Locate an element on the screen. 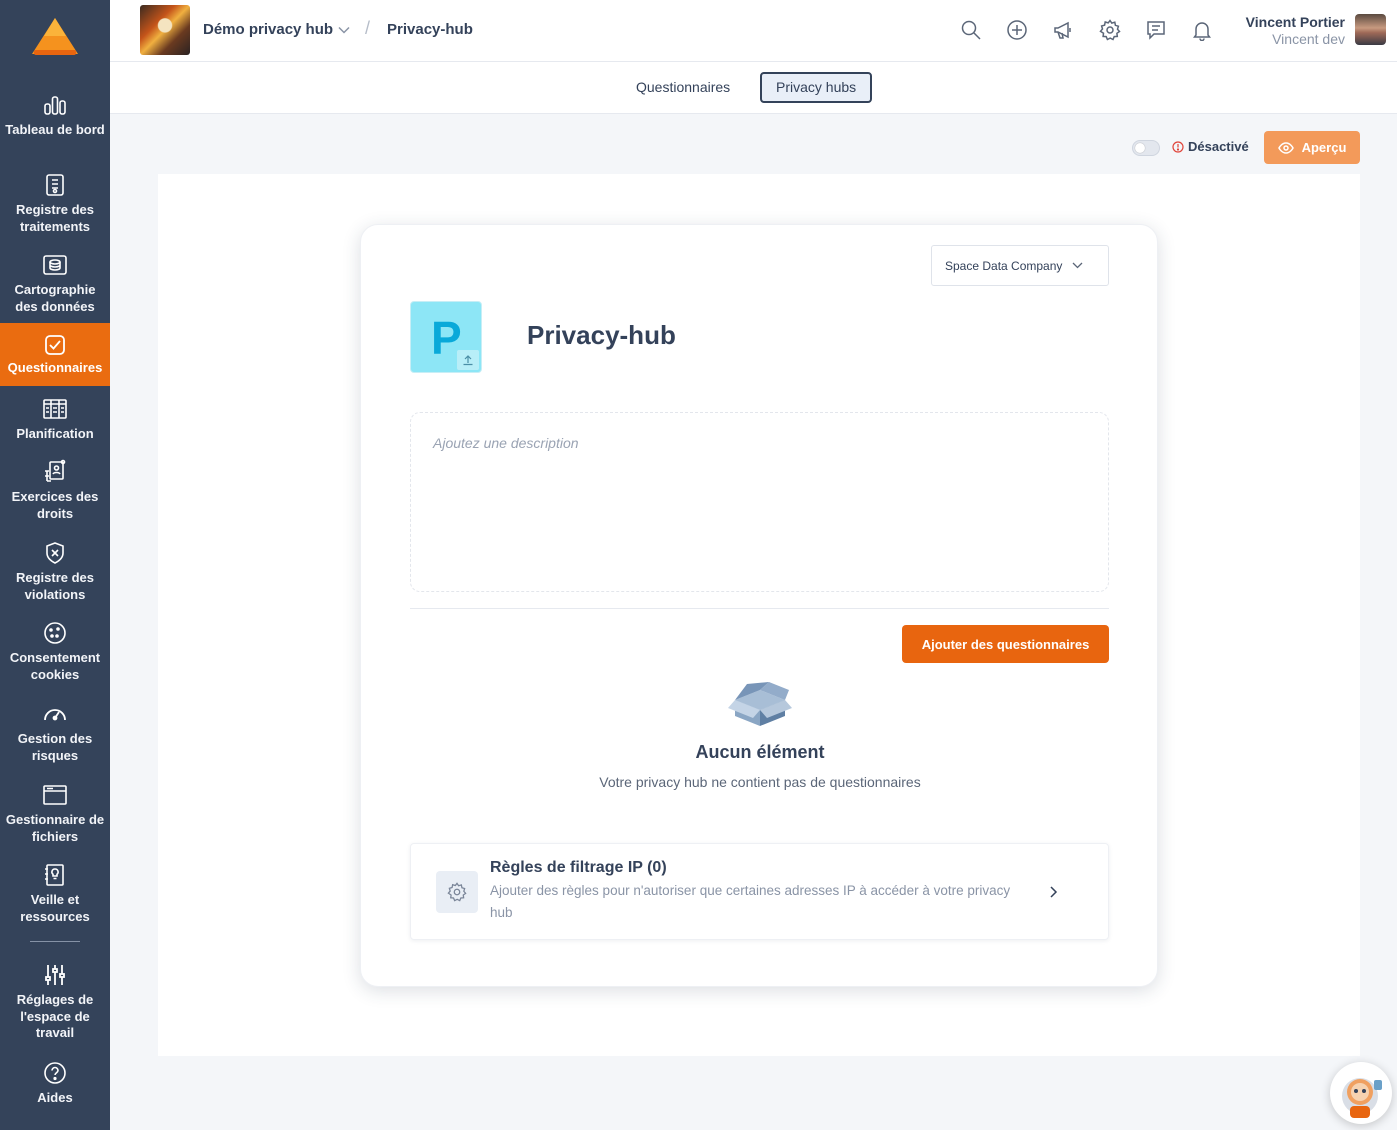 The image size is (1397, 1130). upload-icon is located at coordinates (468, 360).